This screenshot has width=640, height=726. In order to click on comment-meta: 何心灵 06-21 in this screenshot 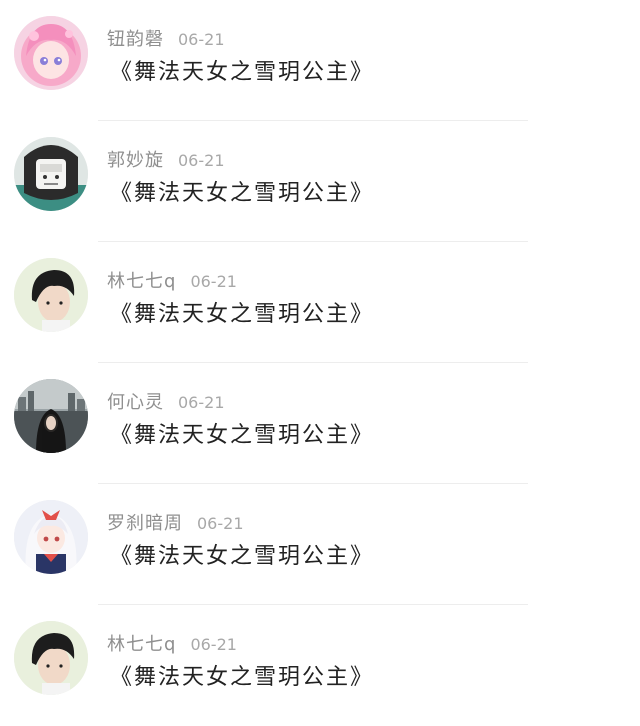, I will do `click(166, 401)`.